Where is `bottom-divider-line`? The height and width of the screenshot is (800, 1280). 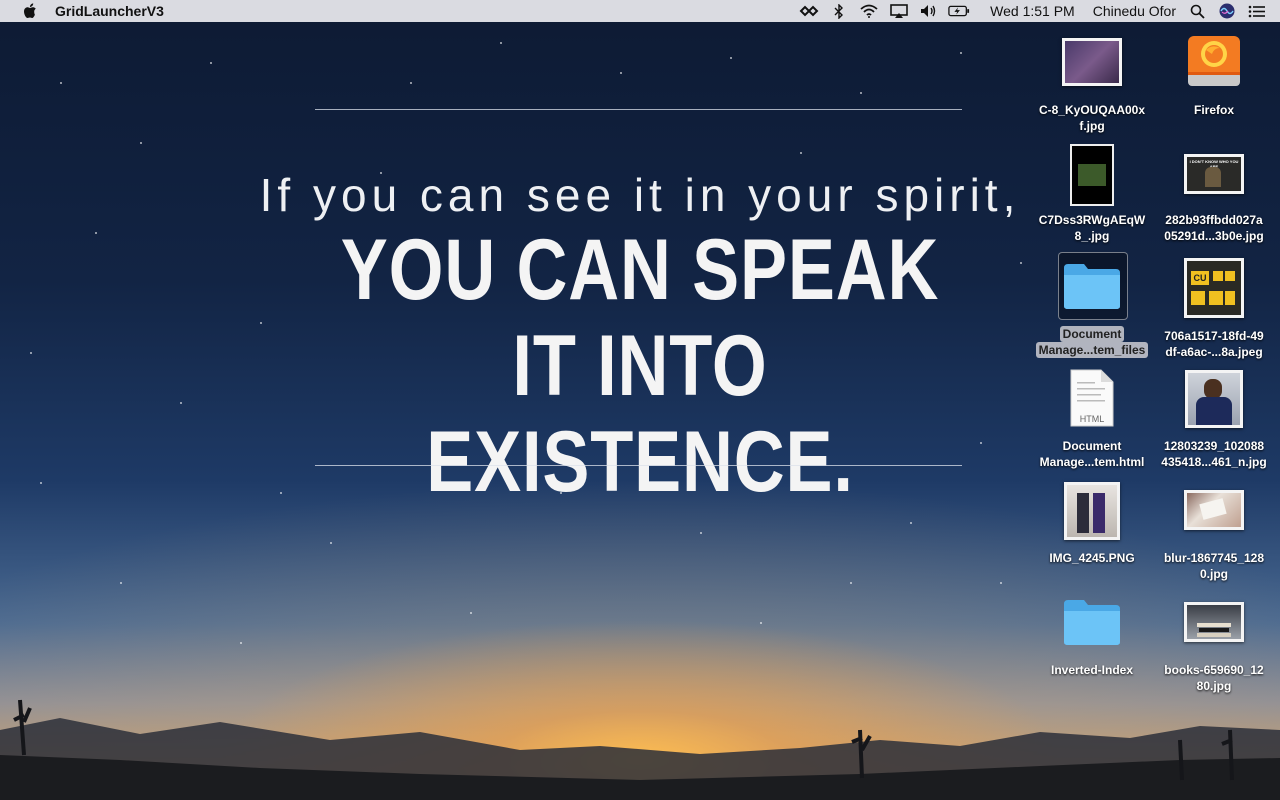 bottom-divider-line is located at coordinates (638, 465).